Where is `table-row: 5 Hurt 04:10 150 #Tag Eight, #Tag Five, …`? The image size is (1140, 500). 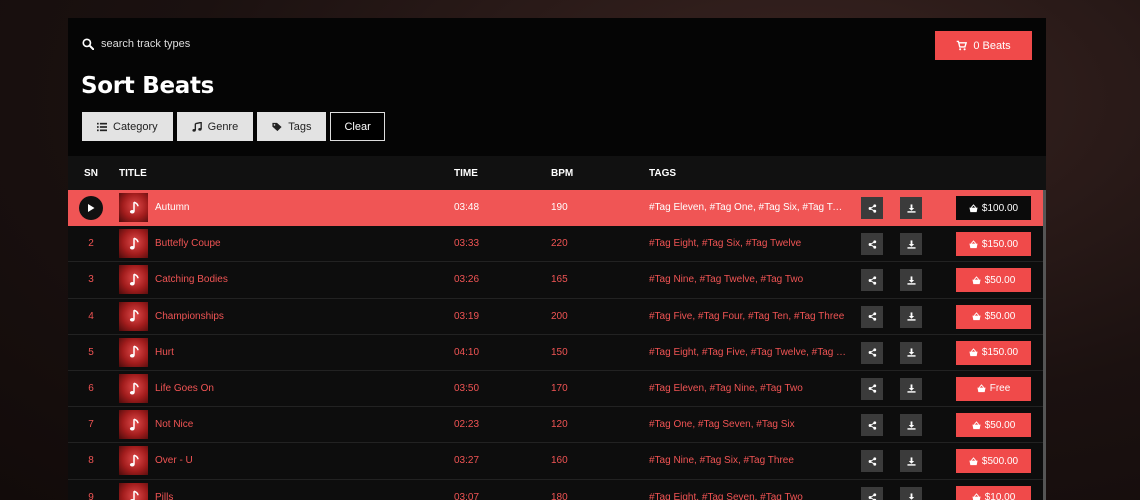 table-row: 5 Hurt 04:10 150 #Tag Eight, #Tag Five, … is located at coordinates (557, 352).